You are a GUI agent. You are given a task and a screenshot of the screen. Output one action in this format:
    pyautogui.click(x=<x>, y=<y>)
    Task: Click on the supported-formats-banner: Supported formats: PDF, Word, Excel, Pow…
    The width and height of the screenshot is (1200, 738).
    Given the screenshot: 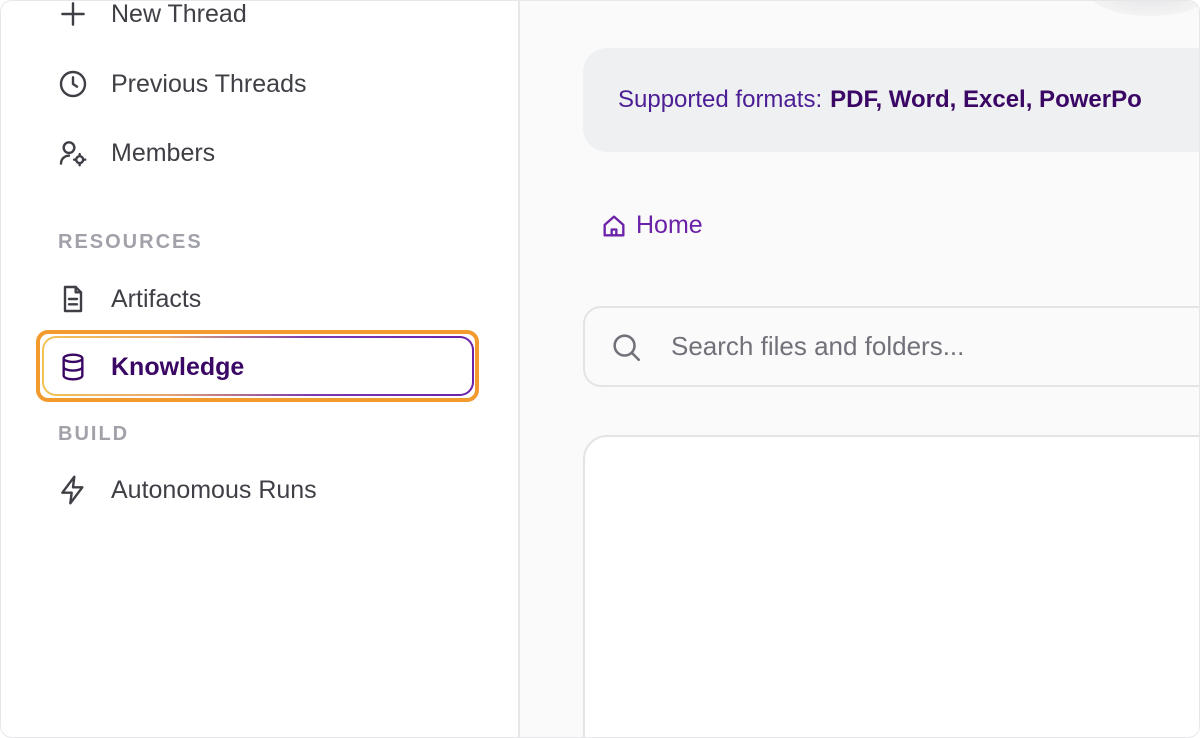 What is the action you would take?
    pyautogui.click(x=891, y=100)
    